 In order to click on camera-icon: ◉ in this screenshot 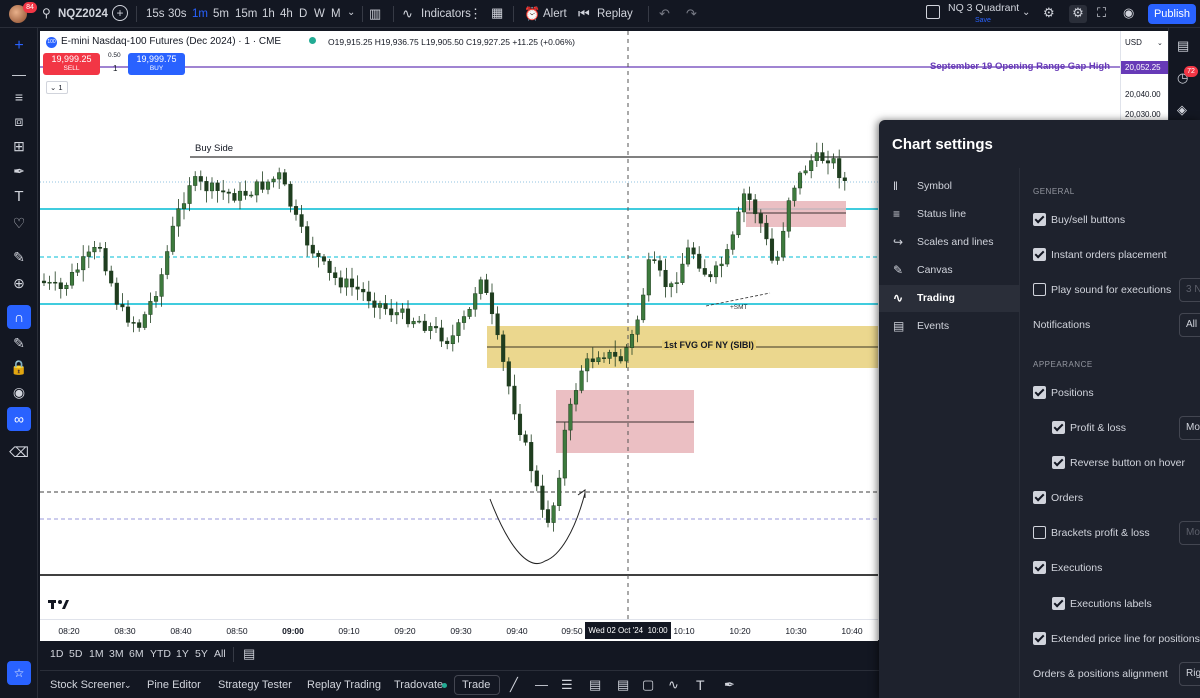, I will do `click(1128, 13)`.